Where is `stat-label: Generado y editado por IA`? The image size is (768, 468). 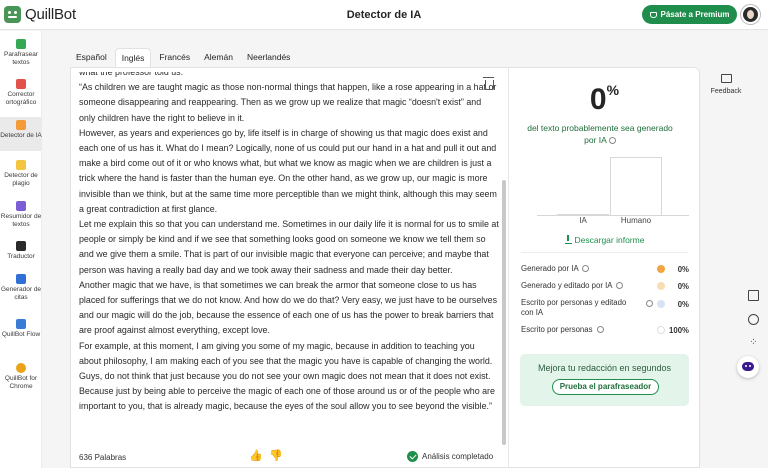 stat-label: Generado y editado por IA is located at coordinates (572, 286).